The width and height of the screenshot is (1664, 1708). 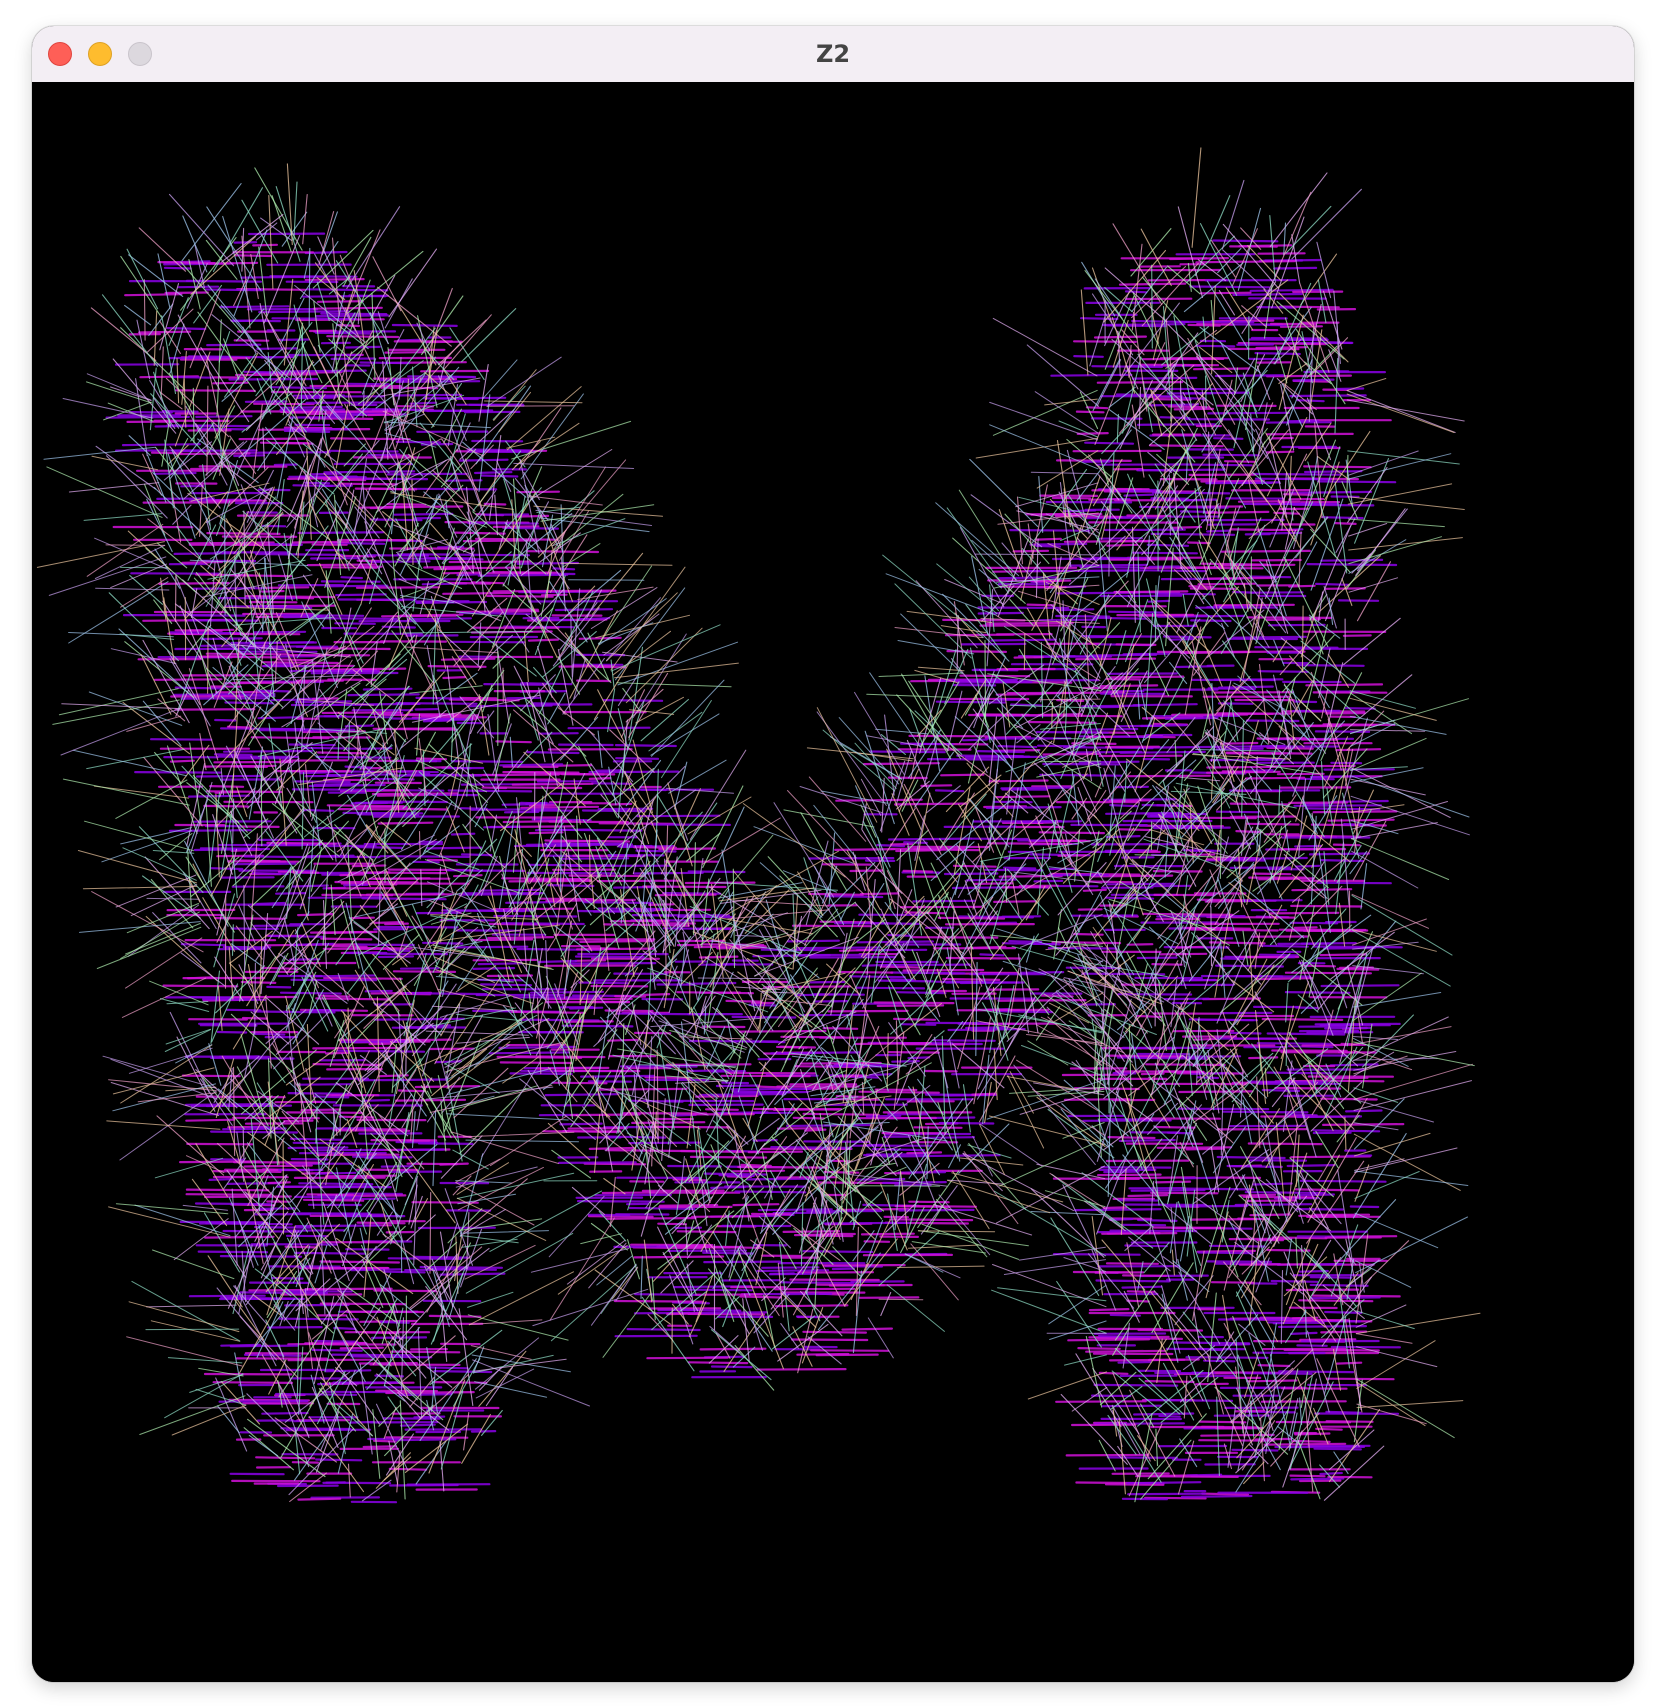 I want to click on title-bar: Z2, so click(x=833, y=54).